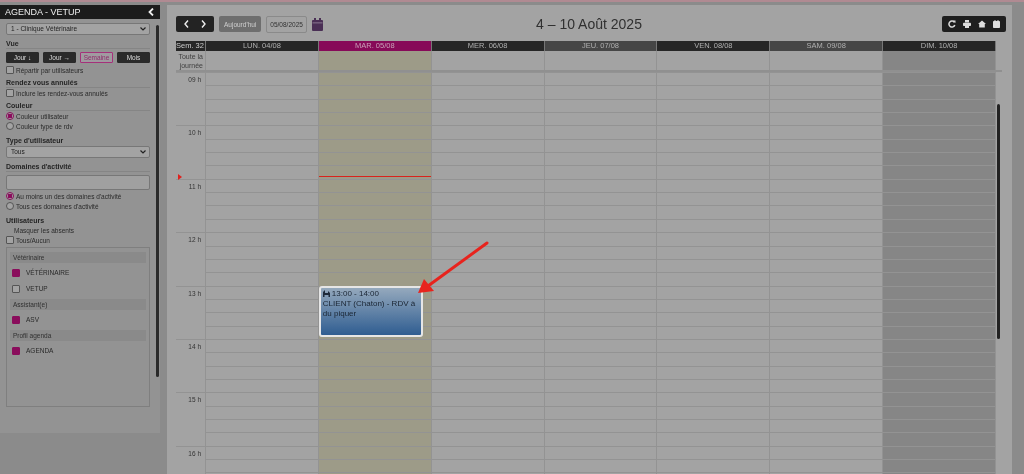 The height and width of the screenshot is (474, 1024). What do you see at coordinates (180, 176) in the screenshot?
I see `current-time-marker-icon` at bounding box center [180, 176].